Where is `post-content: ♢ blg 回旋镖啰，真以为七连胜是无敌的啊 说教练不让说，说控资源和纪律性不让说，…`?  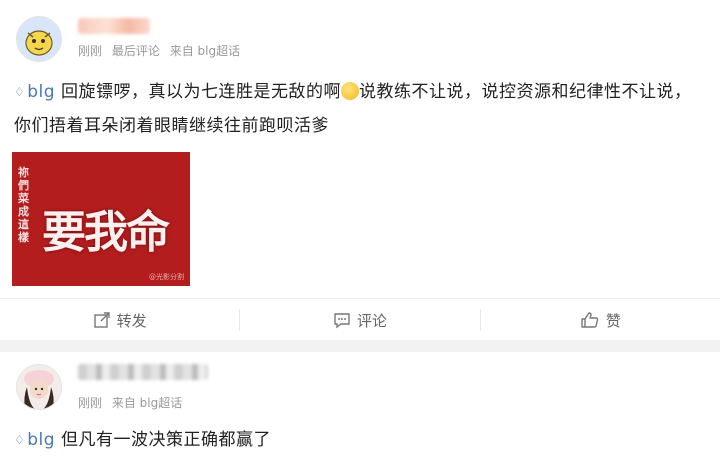 post-content: ♢ blg 回旋镖啰，真以为七连胜是无敌的啊 说教练不让说，说控资源和纪律性不让说，… is located at coordinates (359, 109).